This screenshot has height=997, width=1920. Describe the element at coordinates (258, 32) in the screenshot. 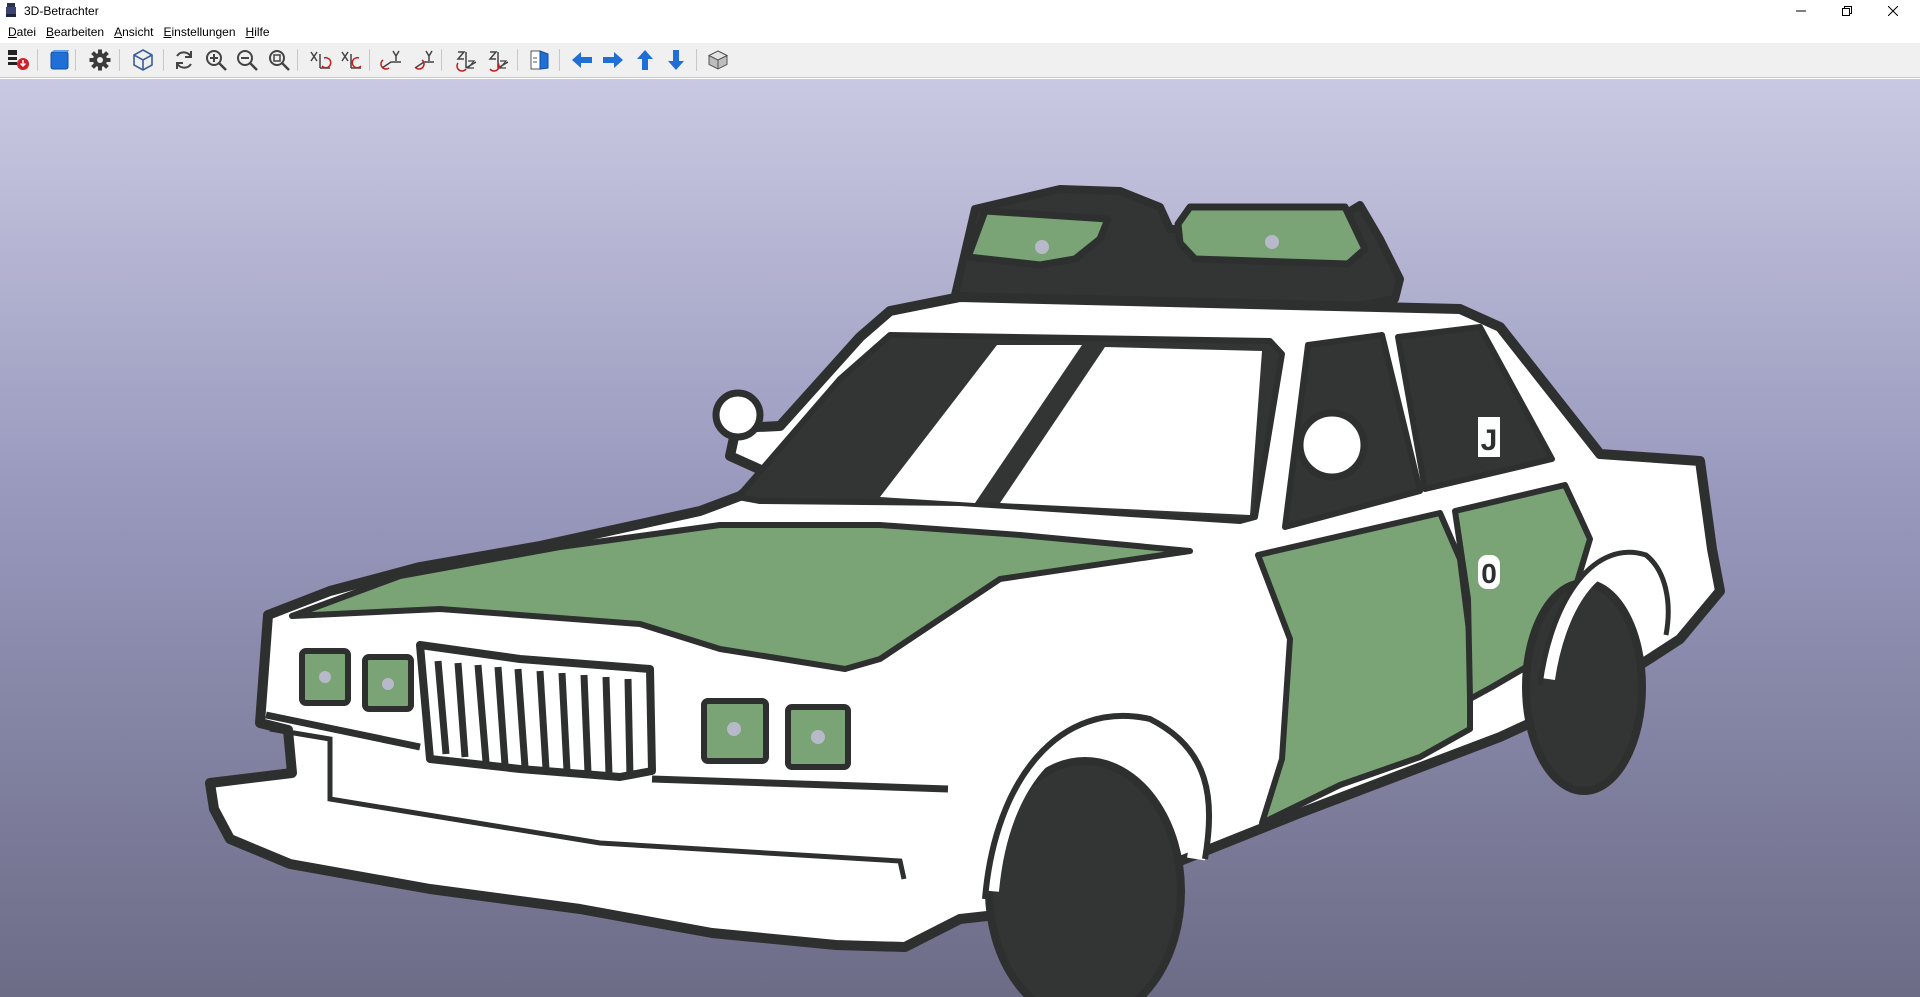

I see `menu-hilfe: Hilfe` at that location.